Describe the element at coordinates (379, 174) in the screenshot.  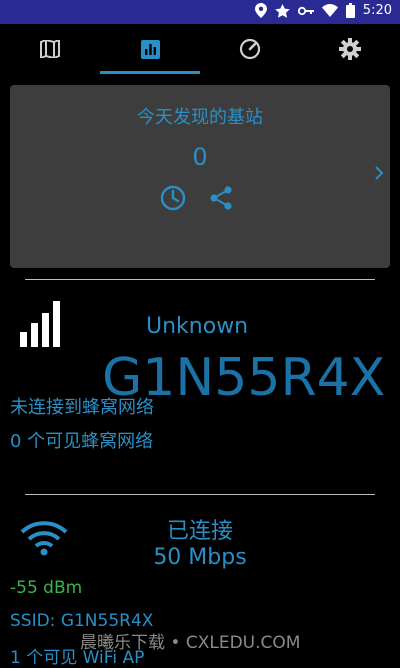
I see `chevron-right-icon` at that location.